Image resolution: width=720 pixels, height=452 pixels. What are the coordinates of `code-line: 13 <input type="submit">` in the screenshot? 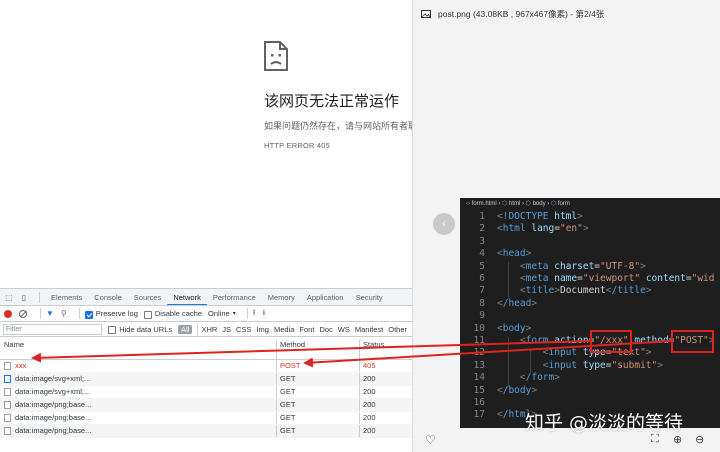 It's located at (561, 366).